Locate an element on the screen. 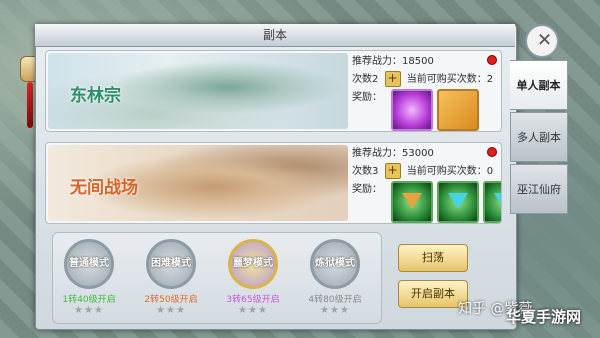 Image resolution: width=600 pixels, height=338 pixels. mode-medal-icon: 噩梦模式 is located at coordinates (253, 264).